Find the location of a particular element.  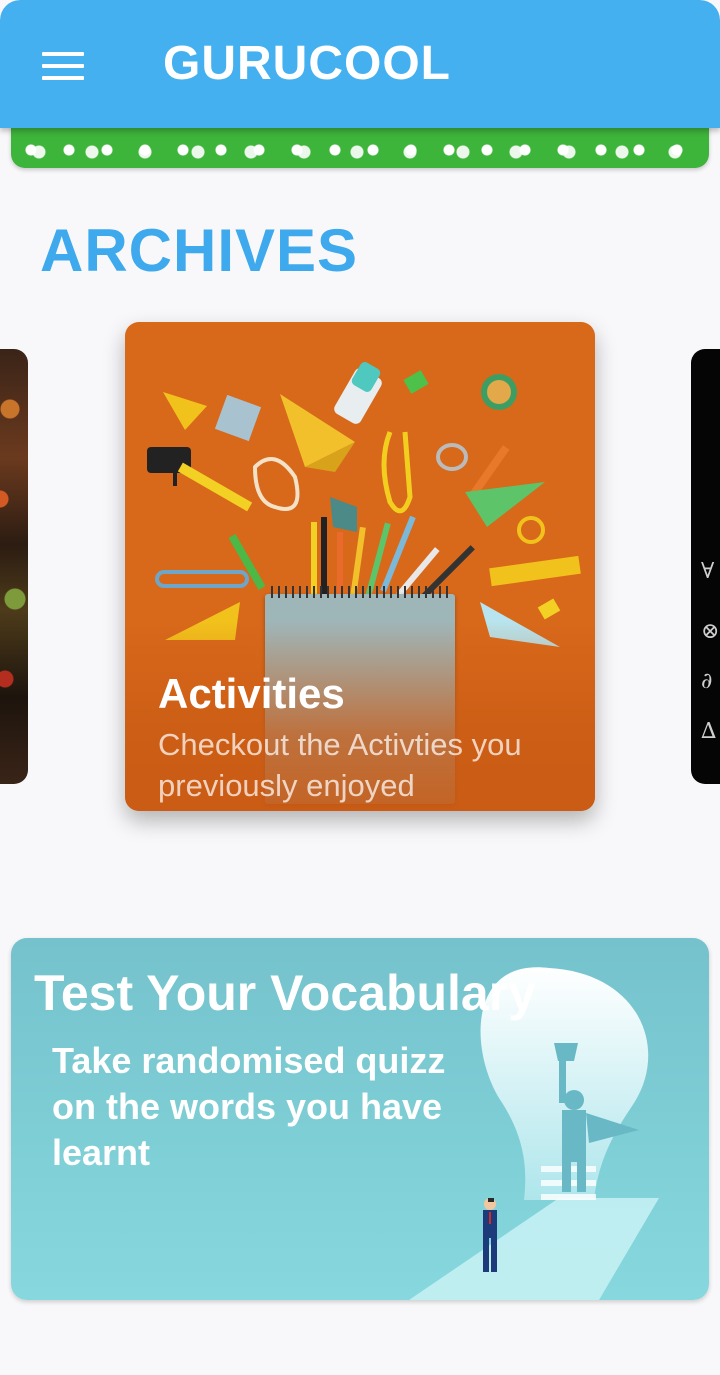

vocab-card-title: Test Your Vocabulary is located at coordinates (285, 993).